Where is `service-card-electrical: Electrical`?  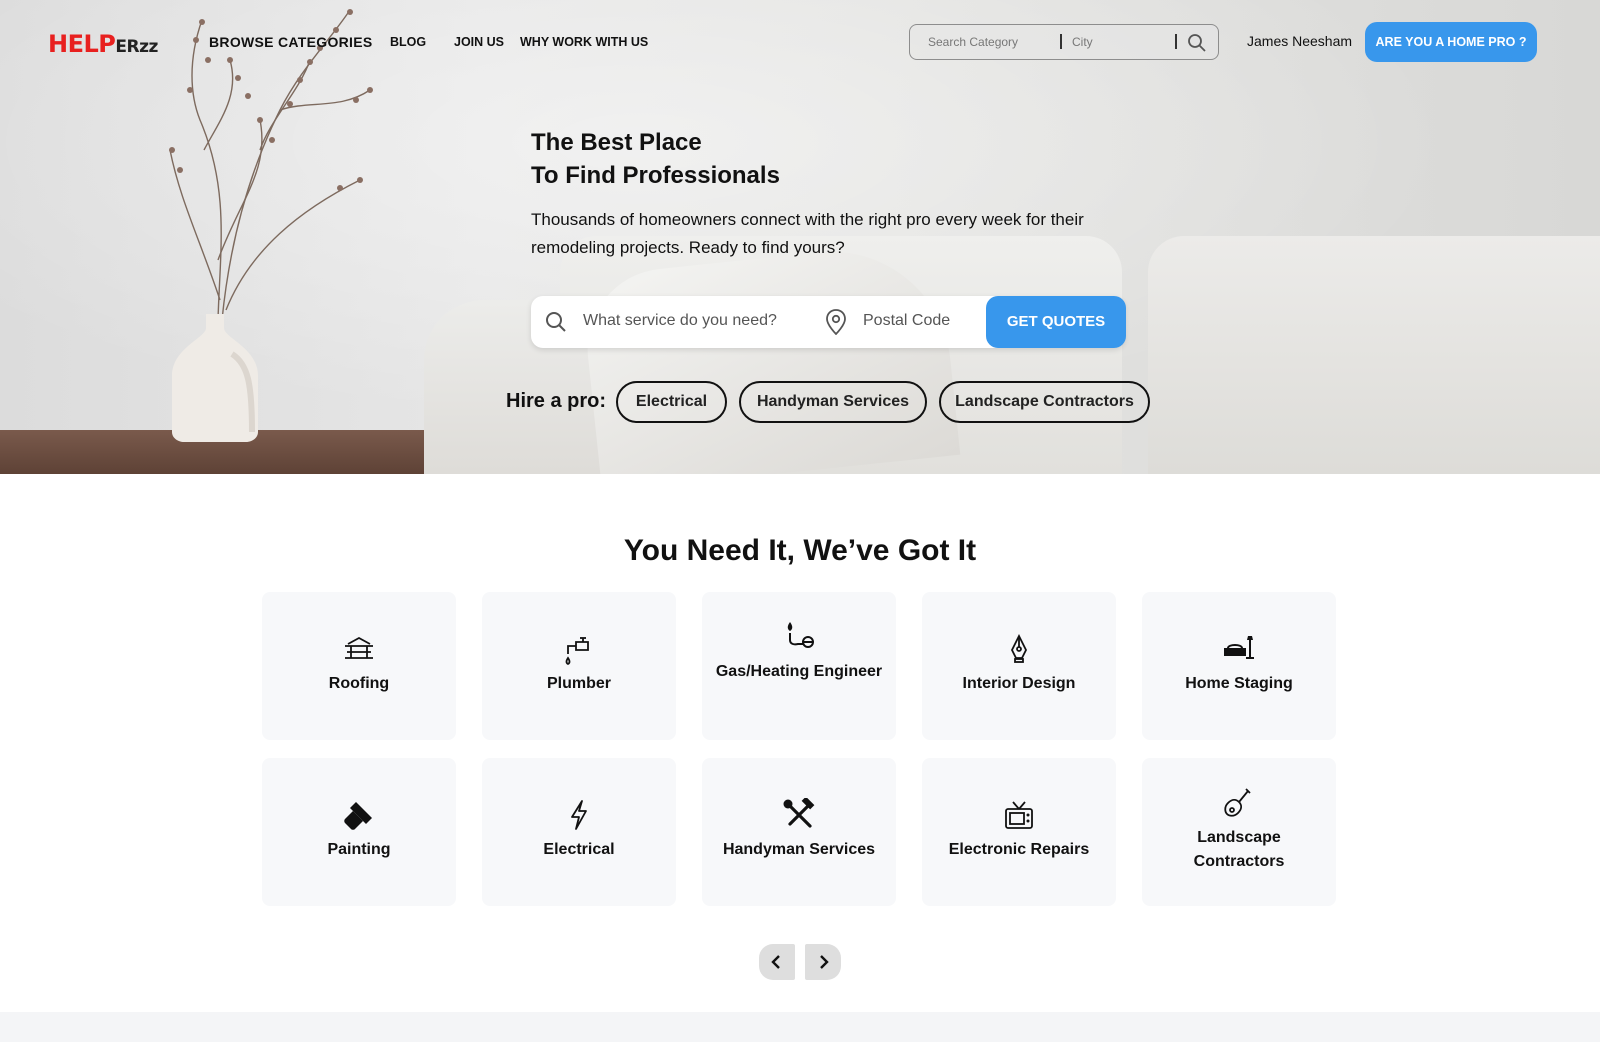 service-card-electrical: Electrical is located at coordinates (579, 832).